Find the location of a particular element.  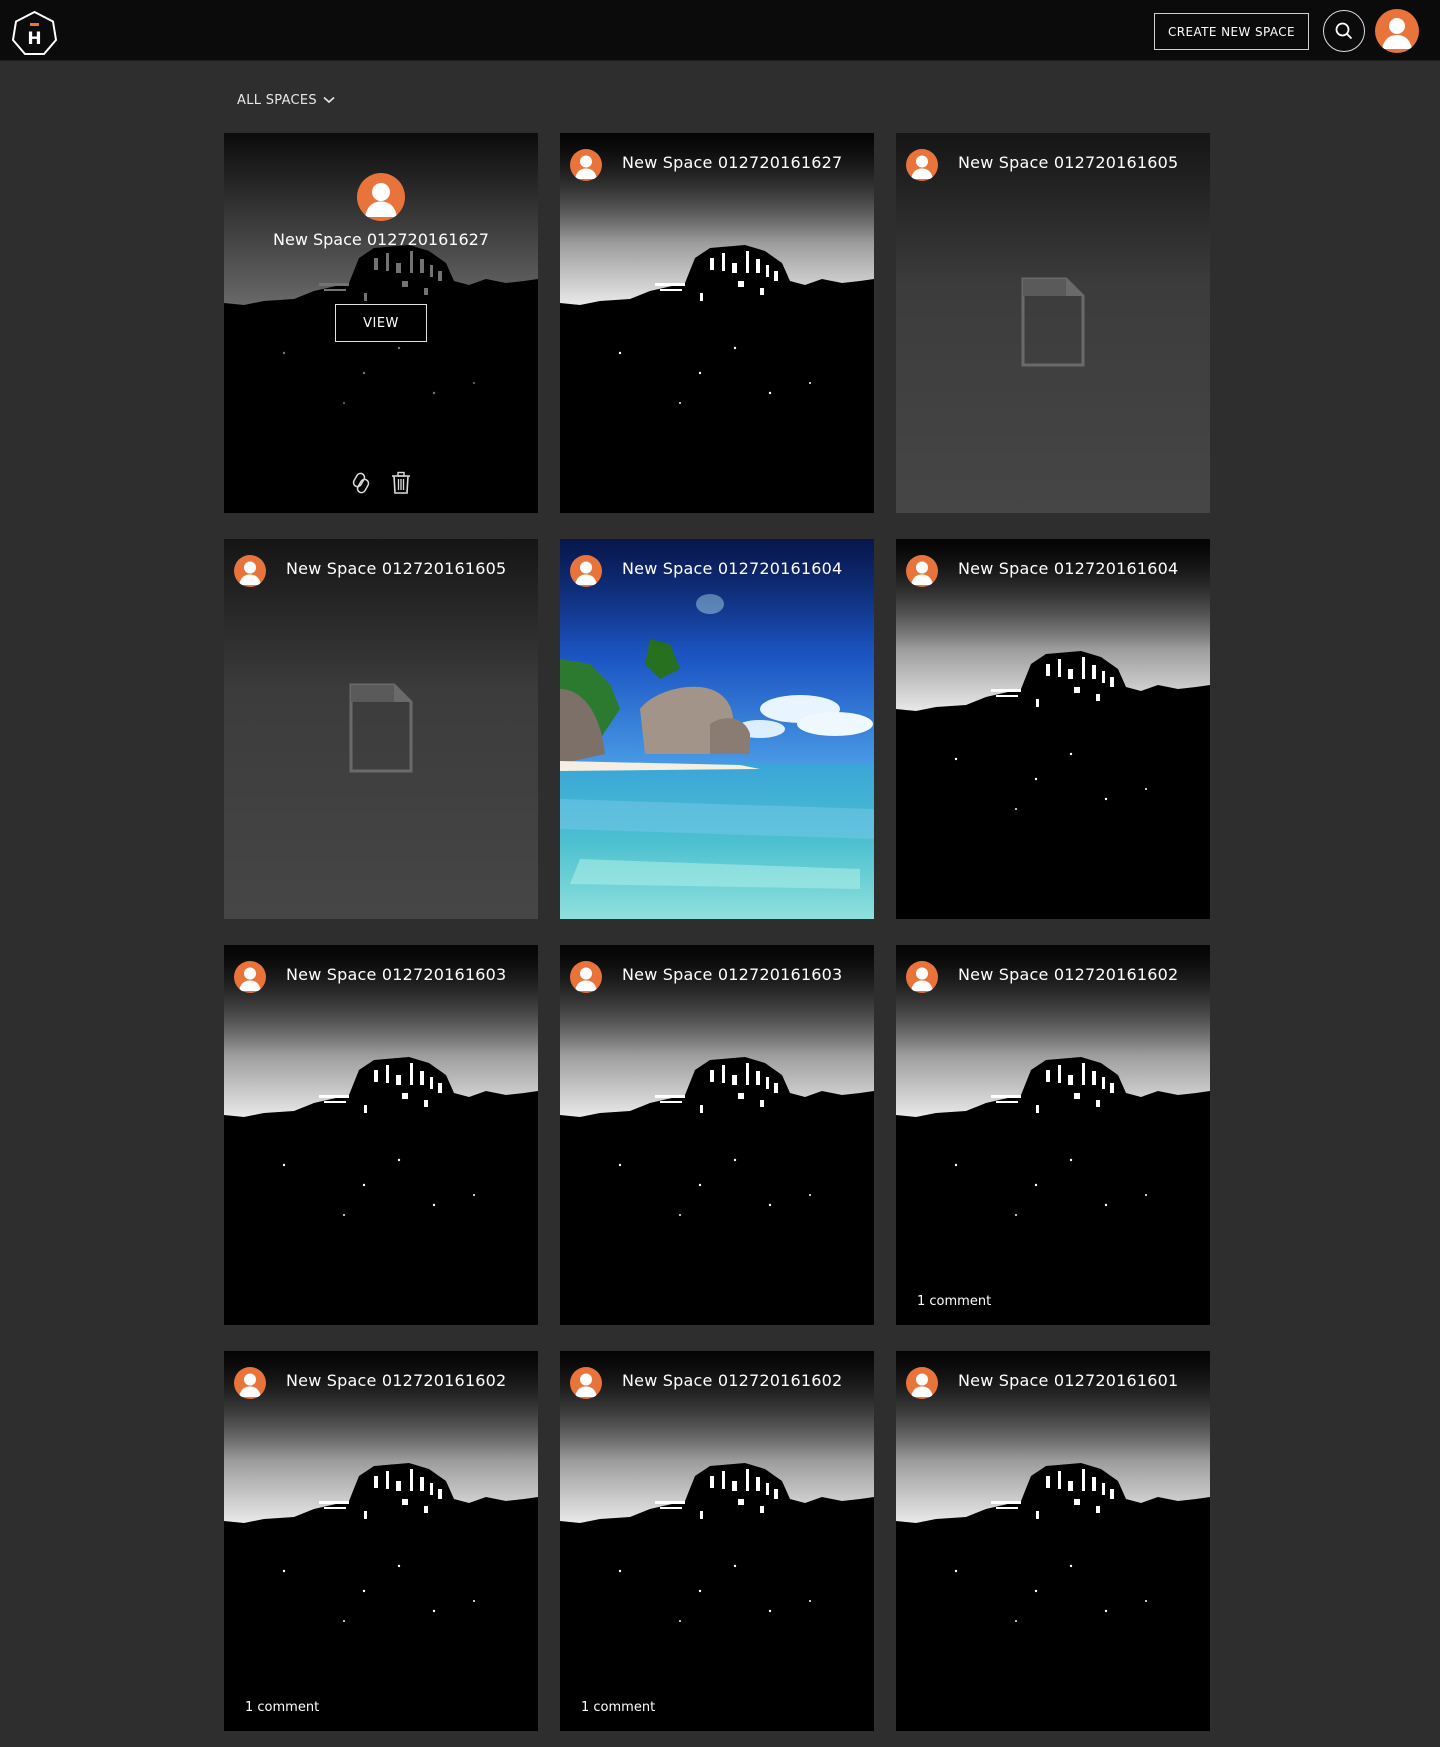

all-spaces-filter-dropdown: ALL SPACES is located at coordinates (286, 100).